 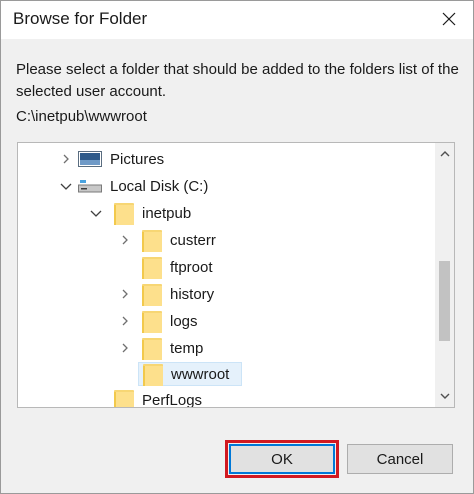 I want to click on scroll-up-button, so click(x=445, y=154).